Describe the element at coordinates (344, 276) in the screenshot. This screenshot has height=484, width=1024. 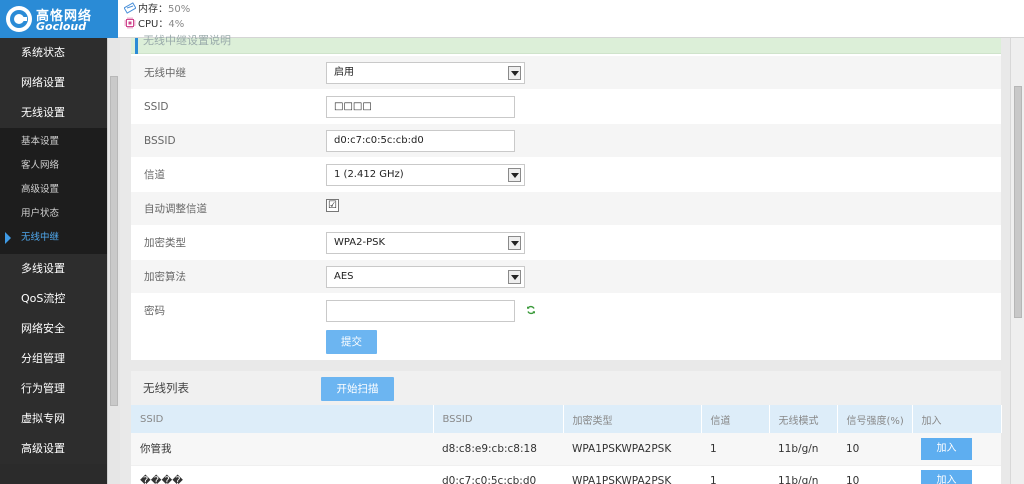
I see `algorithm-value: AES` at that location.